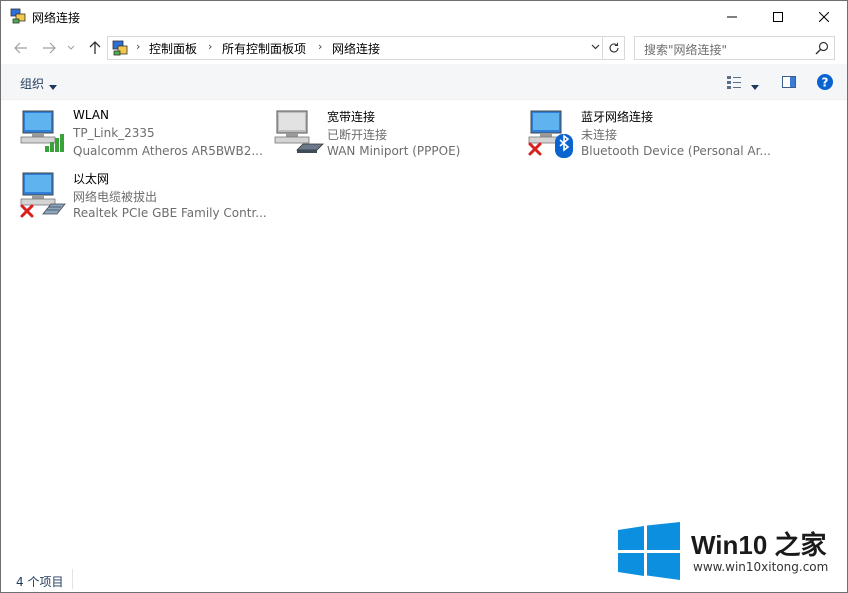 This screenshot has height=593, width=848. I want to click on address-bar: › 控制面板 › 所有控制面板项 › 网络连接, so click(355, 48).